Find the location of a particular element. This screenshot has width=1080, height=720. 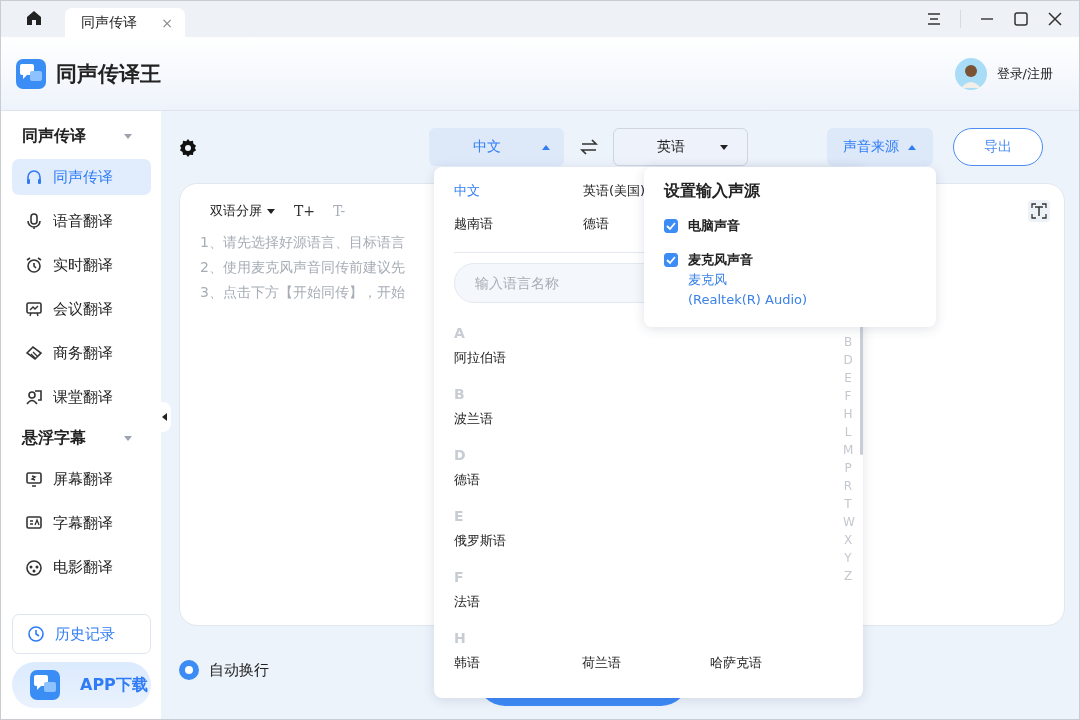

popup-title: 设置输入声源 is located at coordinates (712, 191).